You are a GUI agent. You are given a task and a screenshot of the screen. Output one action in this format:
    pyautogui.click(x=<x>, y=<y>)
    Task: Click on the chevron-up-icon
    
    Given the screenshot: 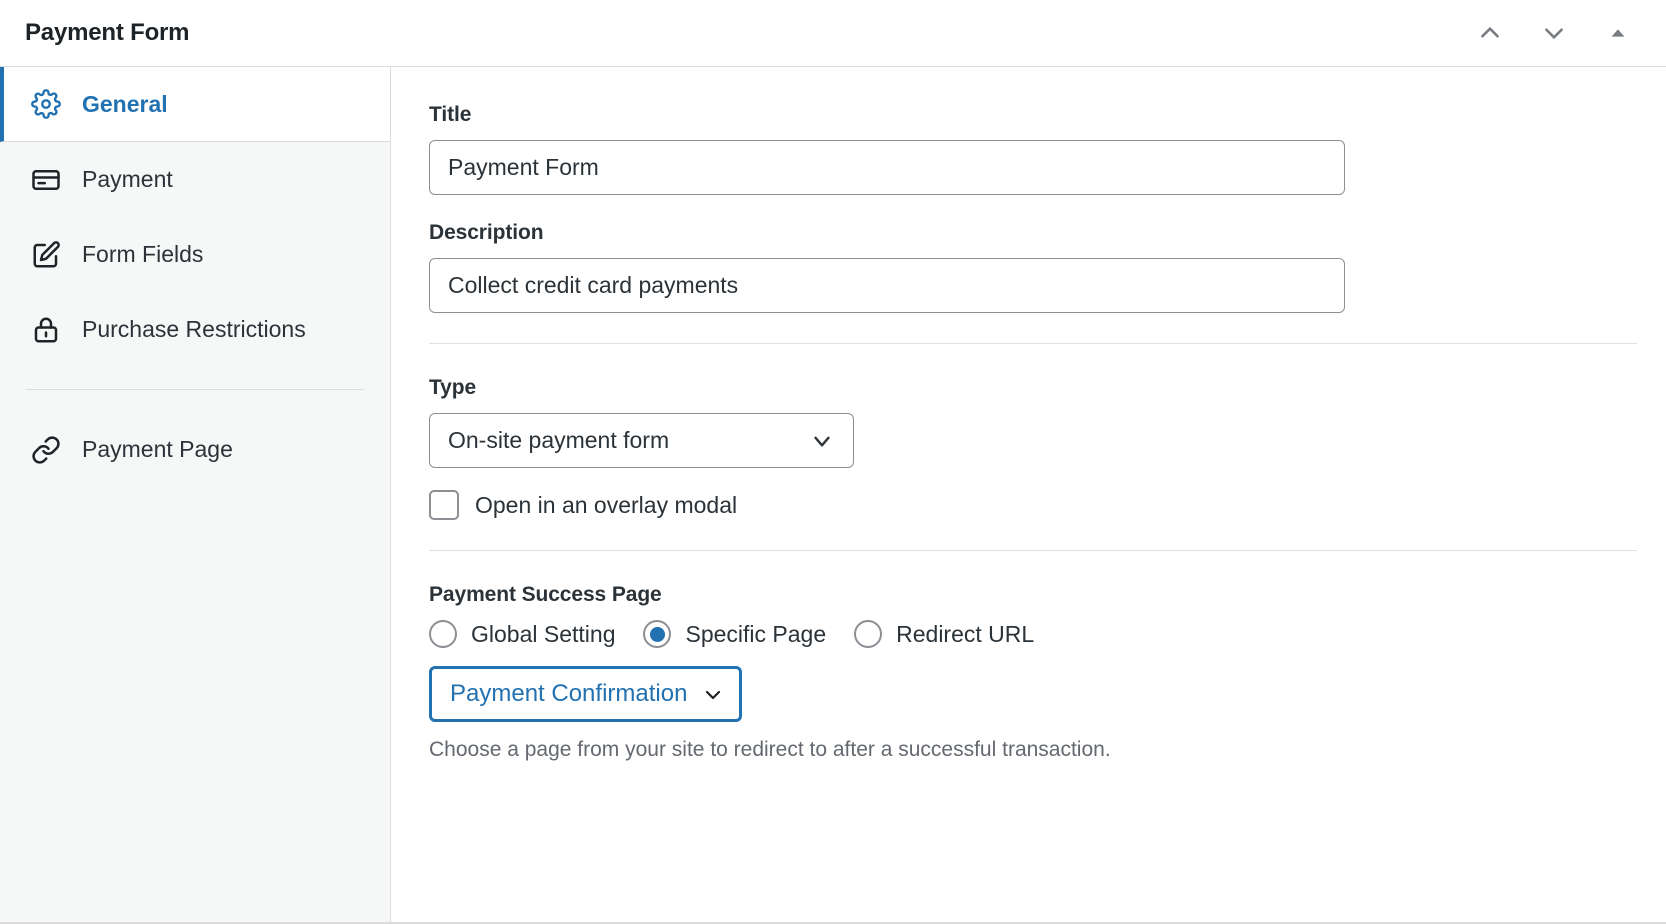 What is the action you would take?
    pyautogui.click(x=1490, y=33)
    